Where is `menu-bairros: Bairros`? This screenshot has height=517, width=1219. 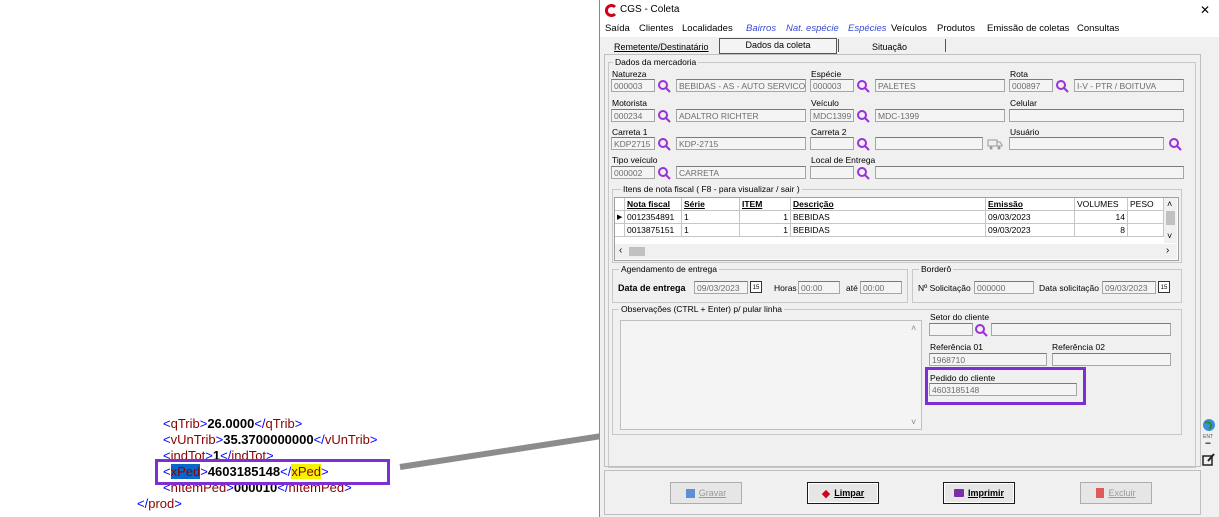 menu-bairros: Bairros is located at coordinates (761, 28).